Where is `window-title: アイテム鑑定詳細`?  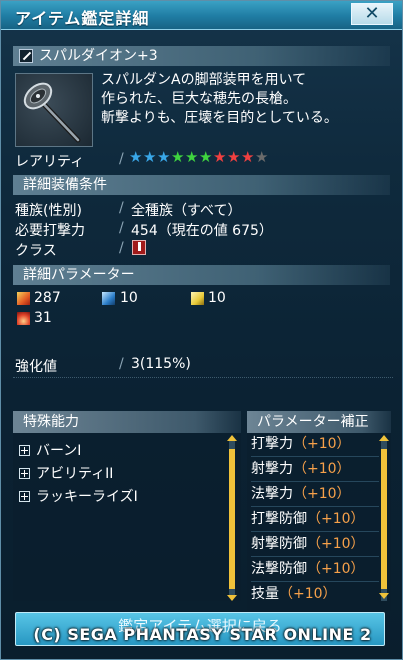
window-title: アイテム鑑定詳細 is located at coordinates (82, 18).